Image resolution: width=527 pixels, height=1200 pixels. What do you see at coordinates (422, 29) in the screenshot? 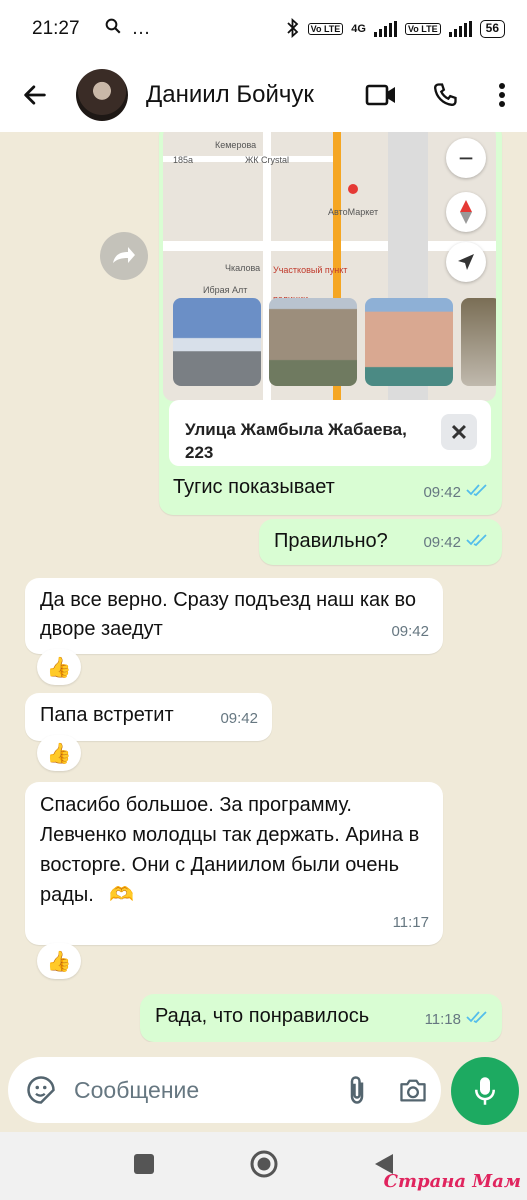
I see `volte-badge-2: Vo LTE` at bounding box center [422, 29].